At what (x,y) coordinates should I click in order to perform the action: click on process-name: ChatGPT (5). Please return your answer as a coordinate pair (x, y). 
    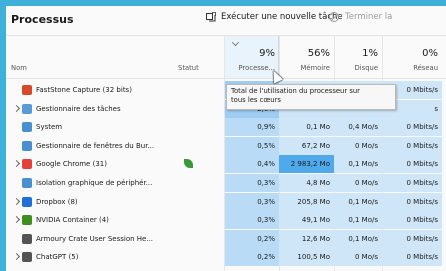
    Looking at the image, I should click on (57, 257).